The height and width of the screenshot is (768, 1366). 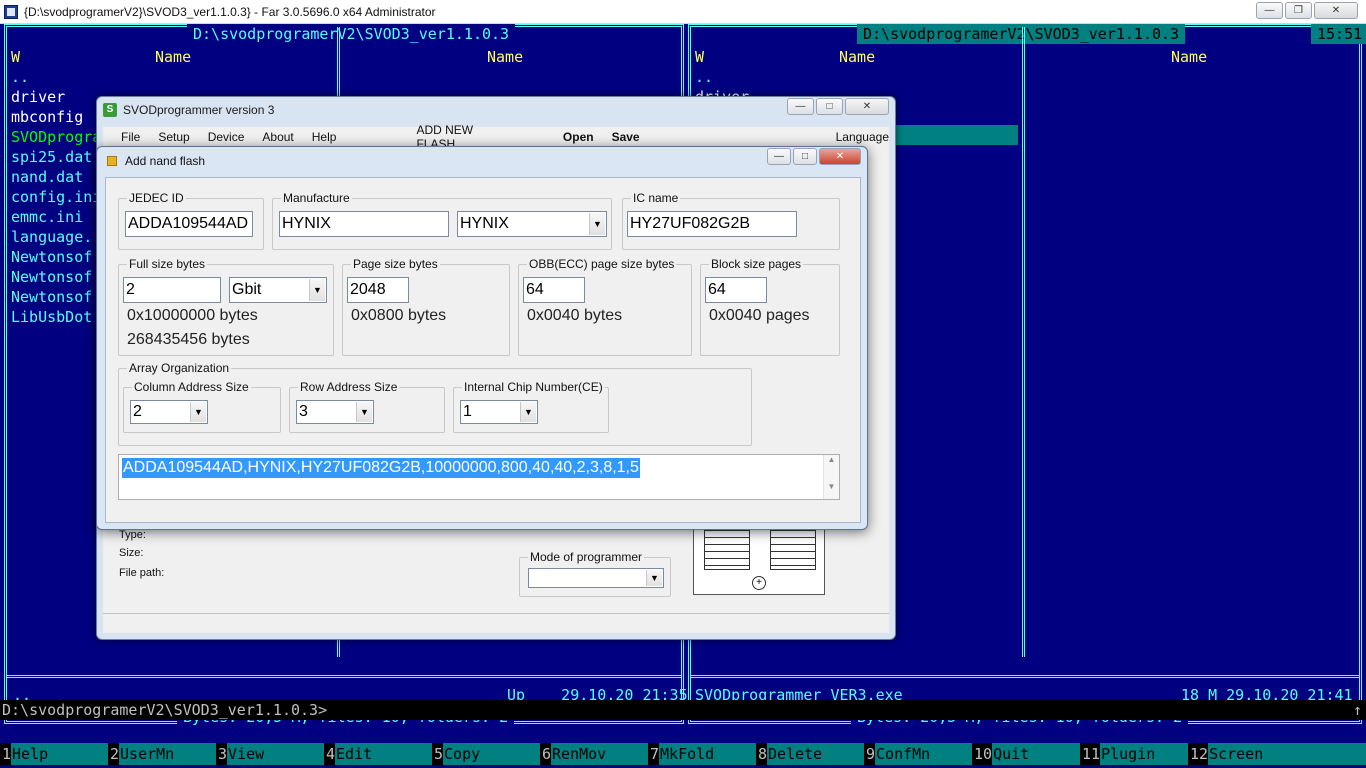 I want to click on obb-group: OBB(ECC) page size bytes 64 0x0040 bytes, so click(x=605, y=306).